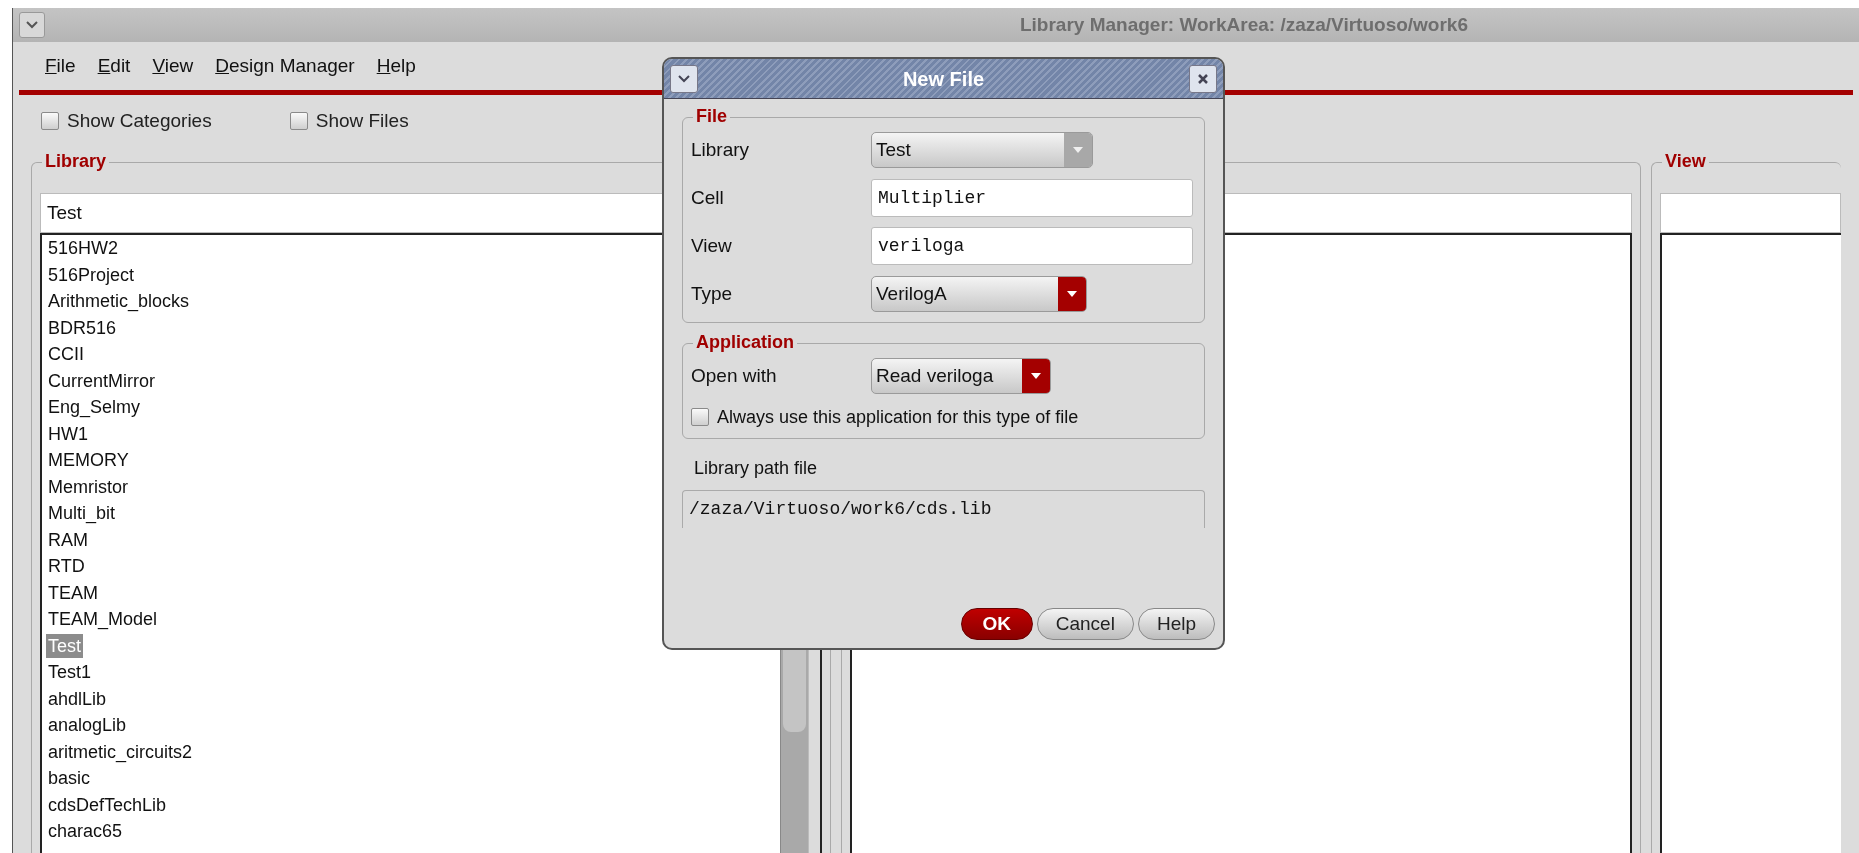 The width and height of the screenshot is (1859, 853). I want to click on library-item: MEMORY, so click(88, 460).